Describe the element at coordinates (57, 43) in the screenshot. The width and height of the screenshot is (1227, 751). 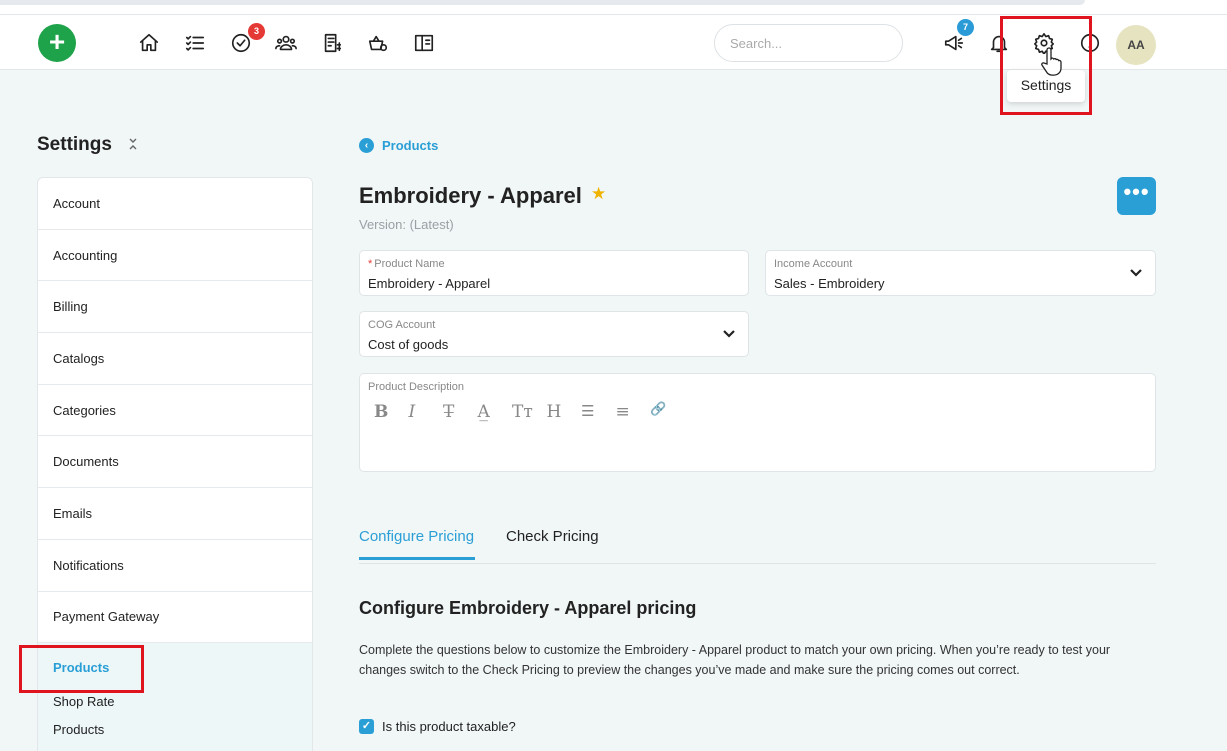
I see `add-new-button: +` at that location.